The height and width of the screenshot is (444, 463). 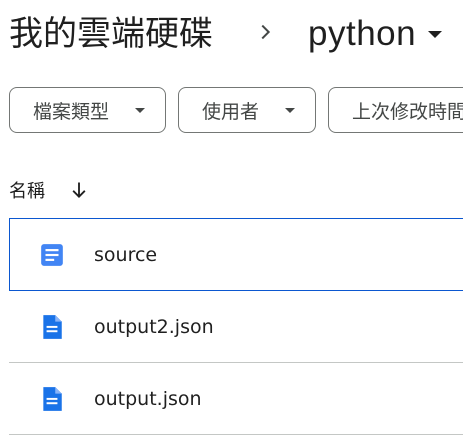 I want to click on column-header: 名稱, so click(x=49, y=190).